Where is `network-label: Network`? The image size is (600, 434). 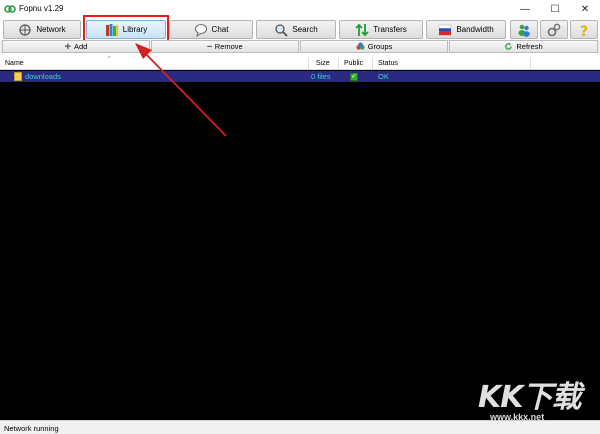 network-label: Network is located at coordinates (51, 29).